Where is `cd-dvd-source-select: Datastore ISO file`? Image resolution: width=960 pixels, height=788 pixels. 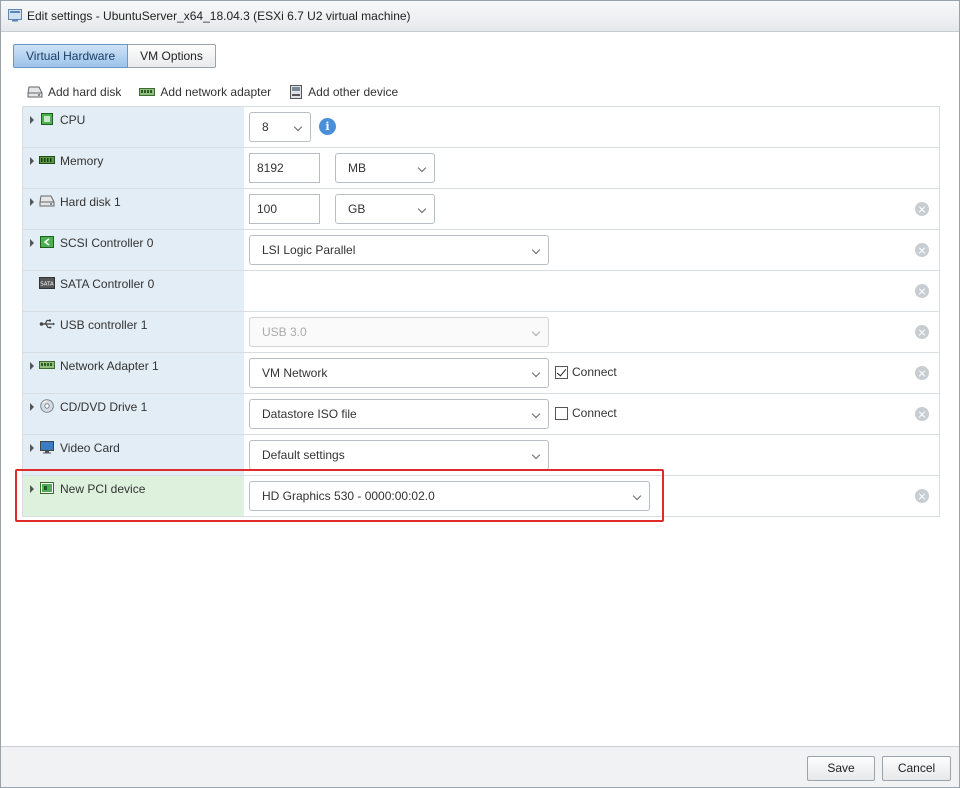
cd-dvd-source-select: Datastore ISO file is located at coordinates (399, 414).